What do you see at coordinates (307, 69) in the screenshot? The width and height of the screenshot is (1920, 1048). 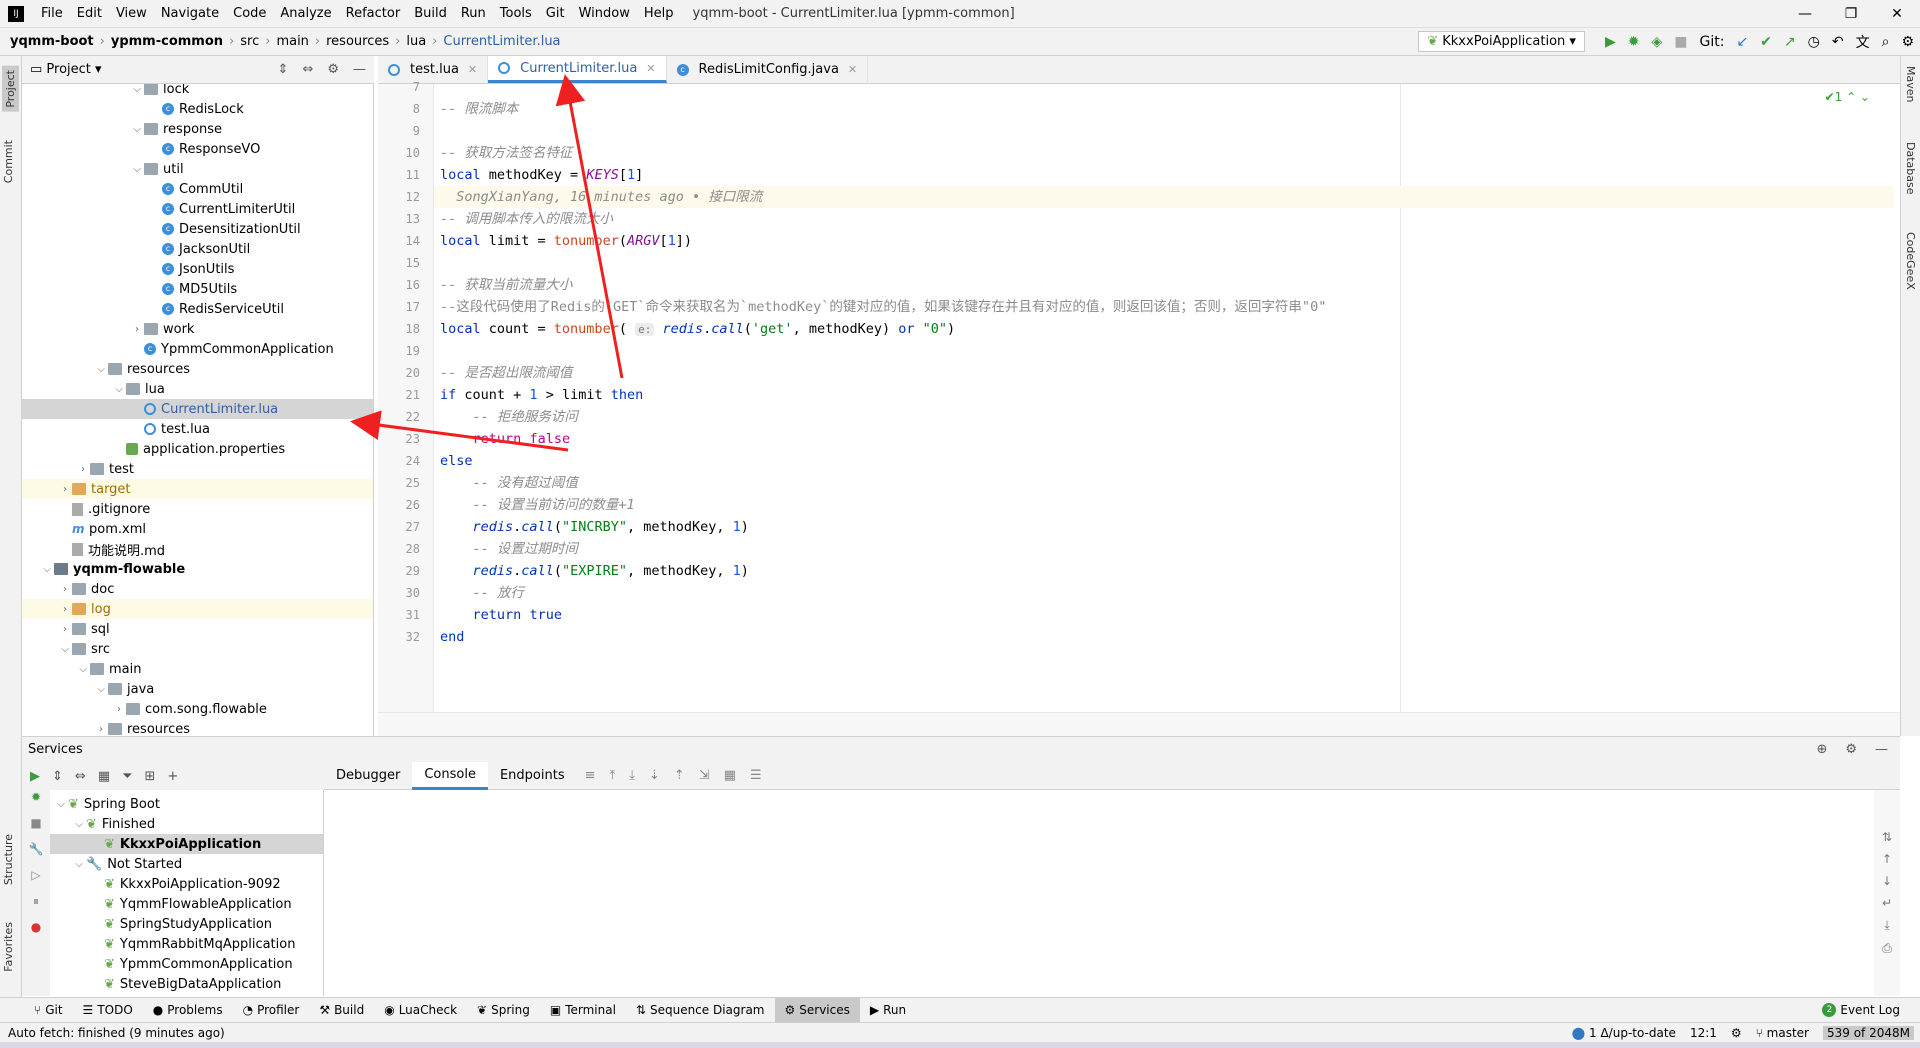 I see `collapse-all-icon: ⇔` at bounding box center [307, 69].